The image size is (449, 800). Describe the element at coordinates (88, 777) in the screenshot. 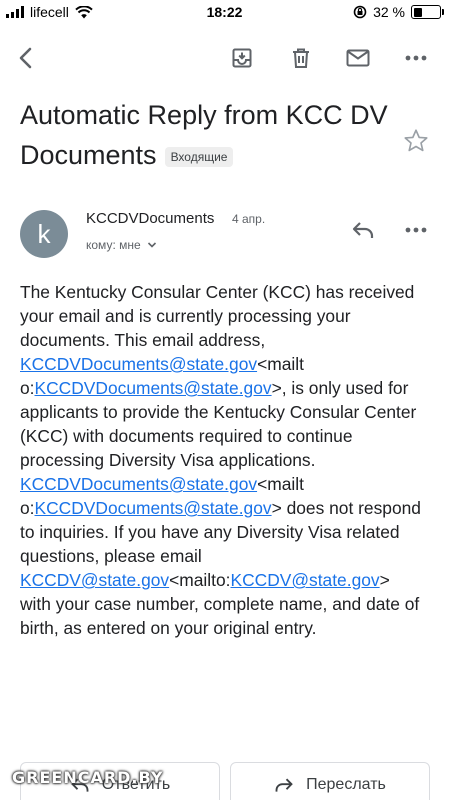

I see `watermark: GREENCARD.BY` at that location.